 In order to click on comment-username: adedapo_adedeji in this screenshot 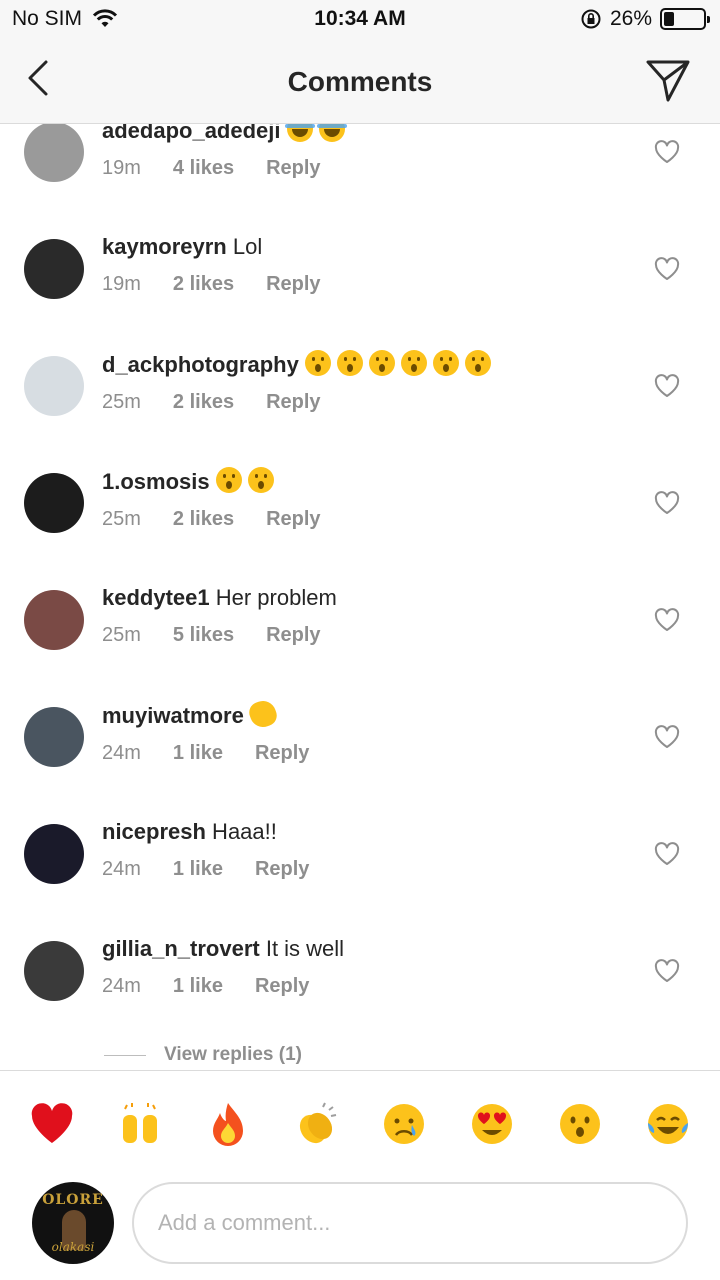, I will do `click(191, 133)`.